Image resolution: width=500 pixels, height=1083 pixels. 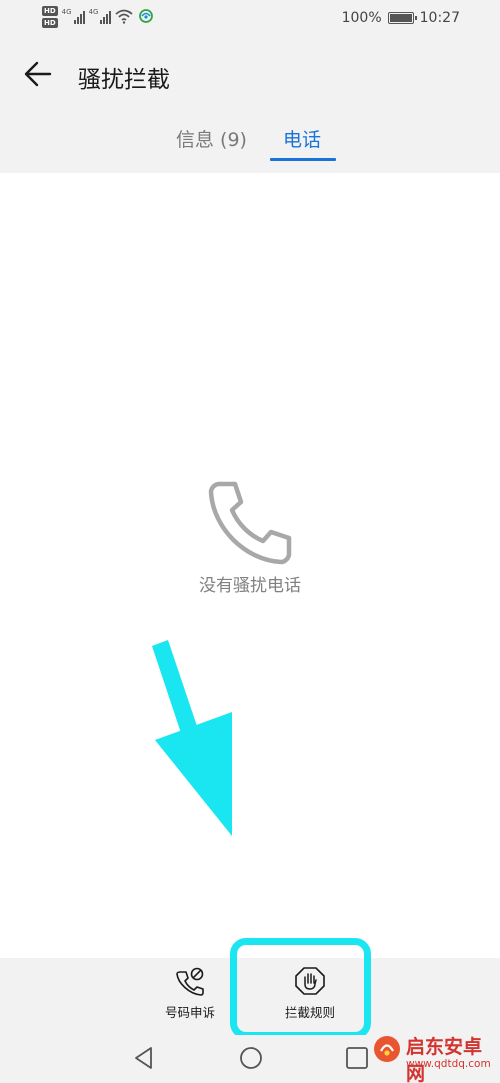 What do you see at coordinates (211, 138) in the screenshot?
I see `tab-messages: 信息 (9)` at bounding box center [211, 138].